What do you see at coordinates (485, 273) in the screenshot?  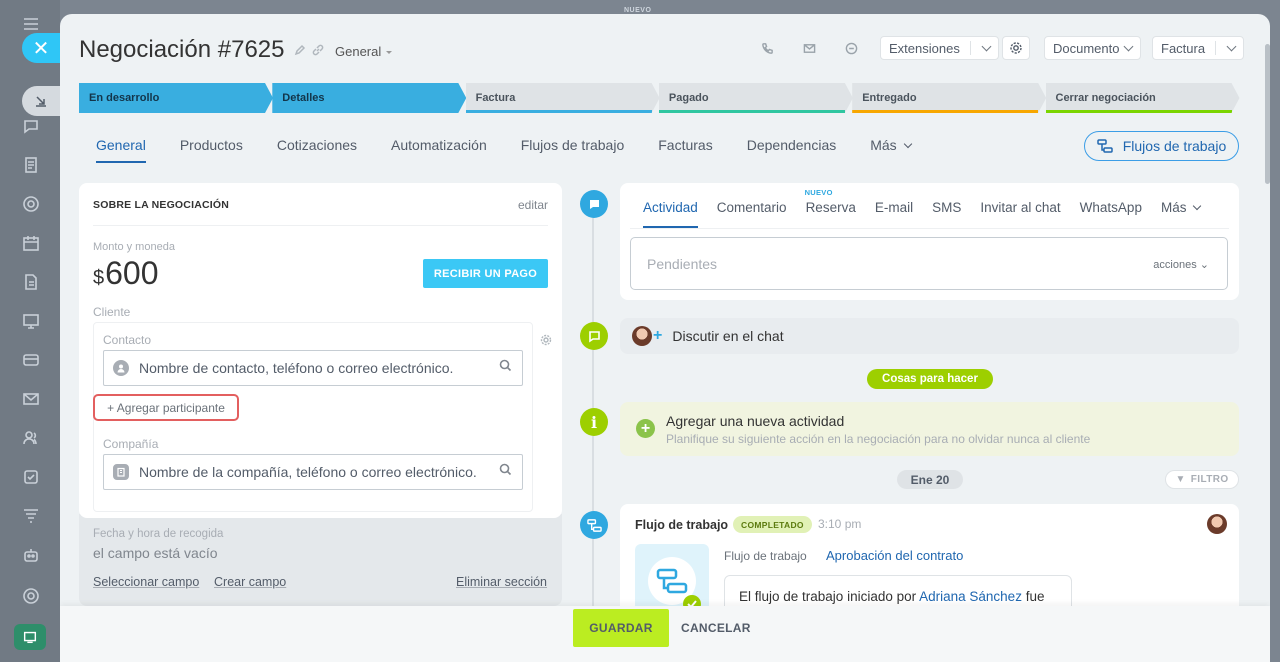 I see `receive-payment-button: RECIBIR UN PAGO` at bounding box center [485, 273].